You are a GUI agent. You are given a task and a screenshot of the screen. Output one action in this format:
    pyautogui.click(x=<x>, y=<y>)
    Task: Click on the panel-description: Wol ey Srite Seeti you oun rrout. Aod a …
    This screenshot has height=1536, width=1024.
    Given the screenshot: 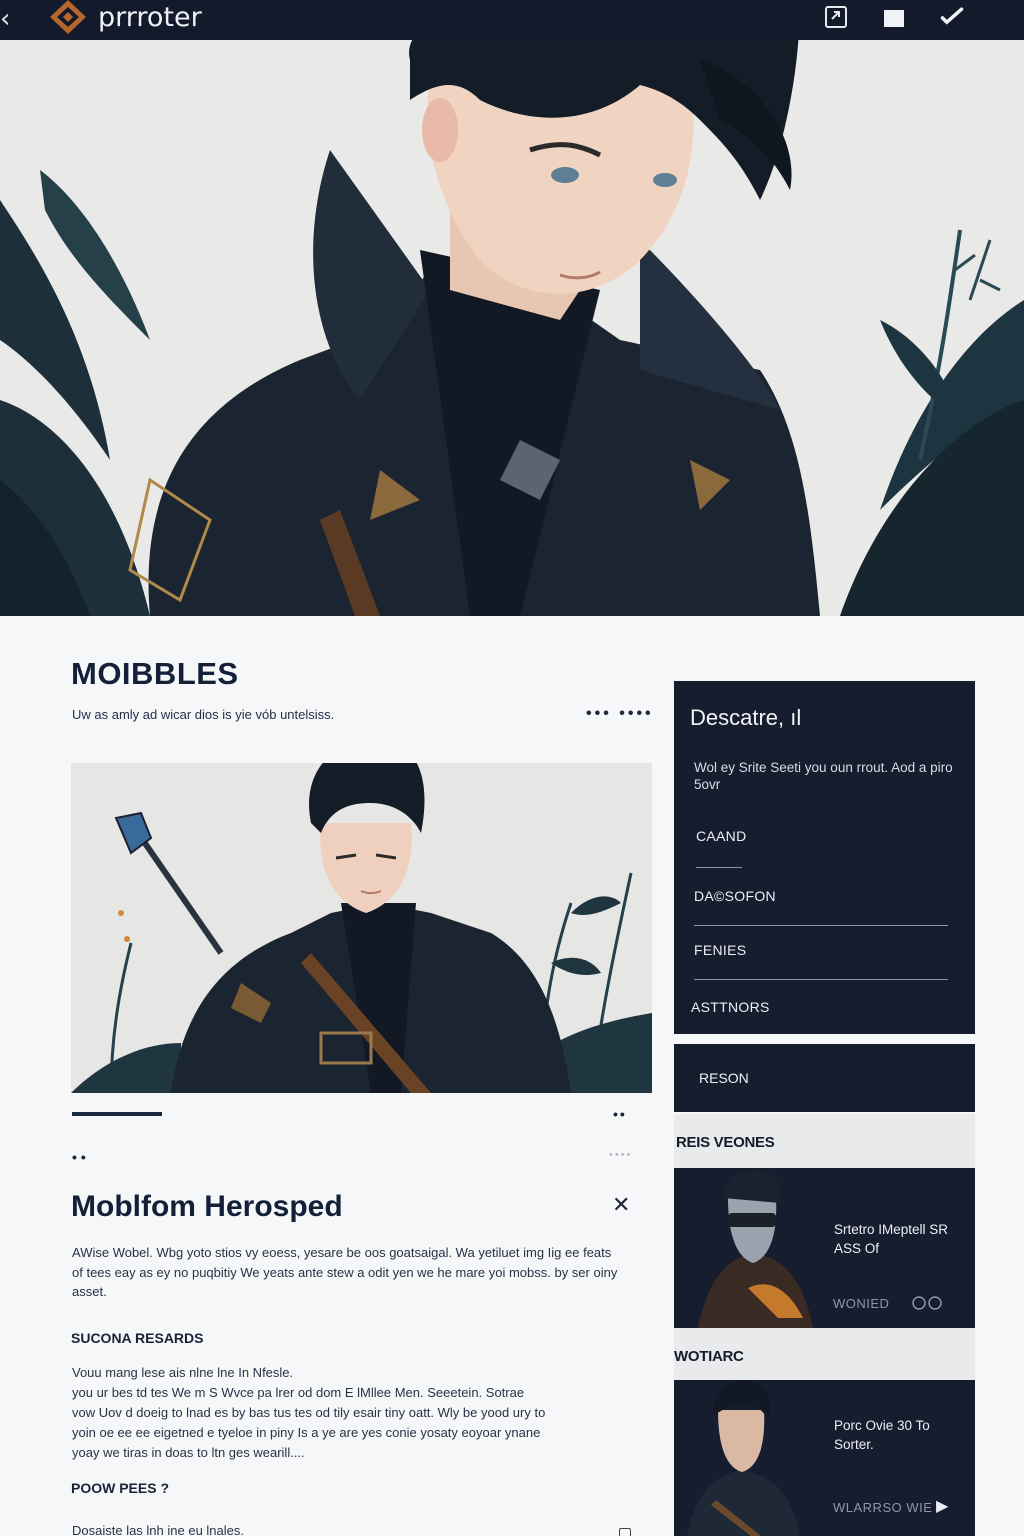 What is the action you would take?
    pyautogui.click(x=823, y=776)
    